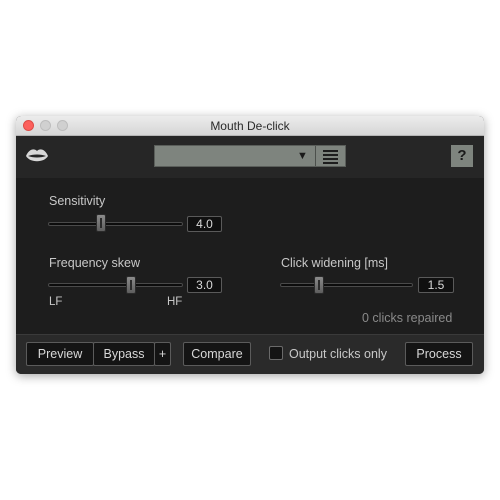 The image size is (500, 500). I want to click on click-widening-slider-track, so click(346, 285).